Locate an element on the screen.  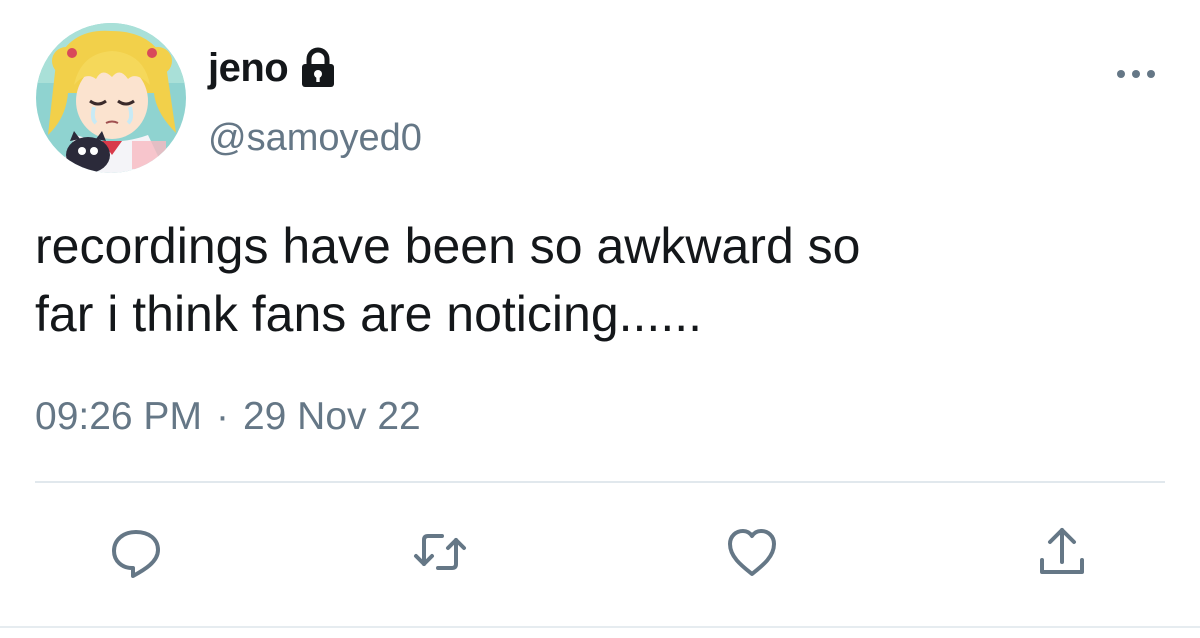
more-dots-icon is located at coordinates (1136, 74).